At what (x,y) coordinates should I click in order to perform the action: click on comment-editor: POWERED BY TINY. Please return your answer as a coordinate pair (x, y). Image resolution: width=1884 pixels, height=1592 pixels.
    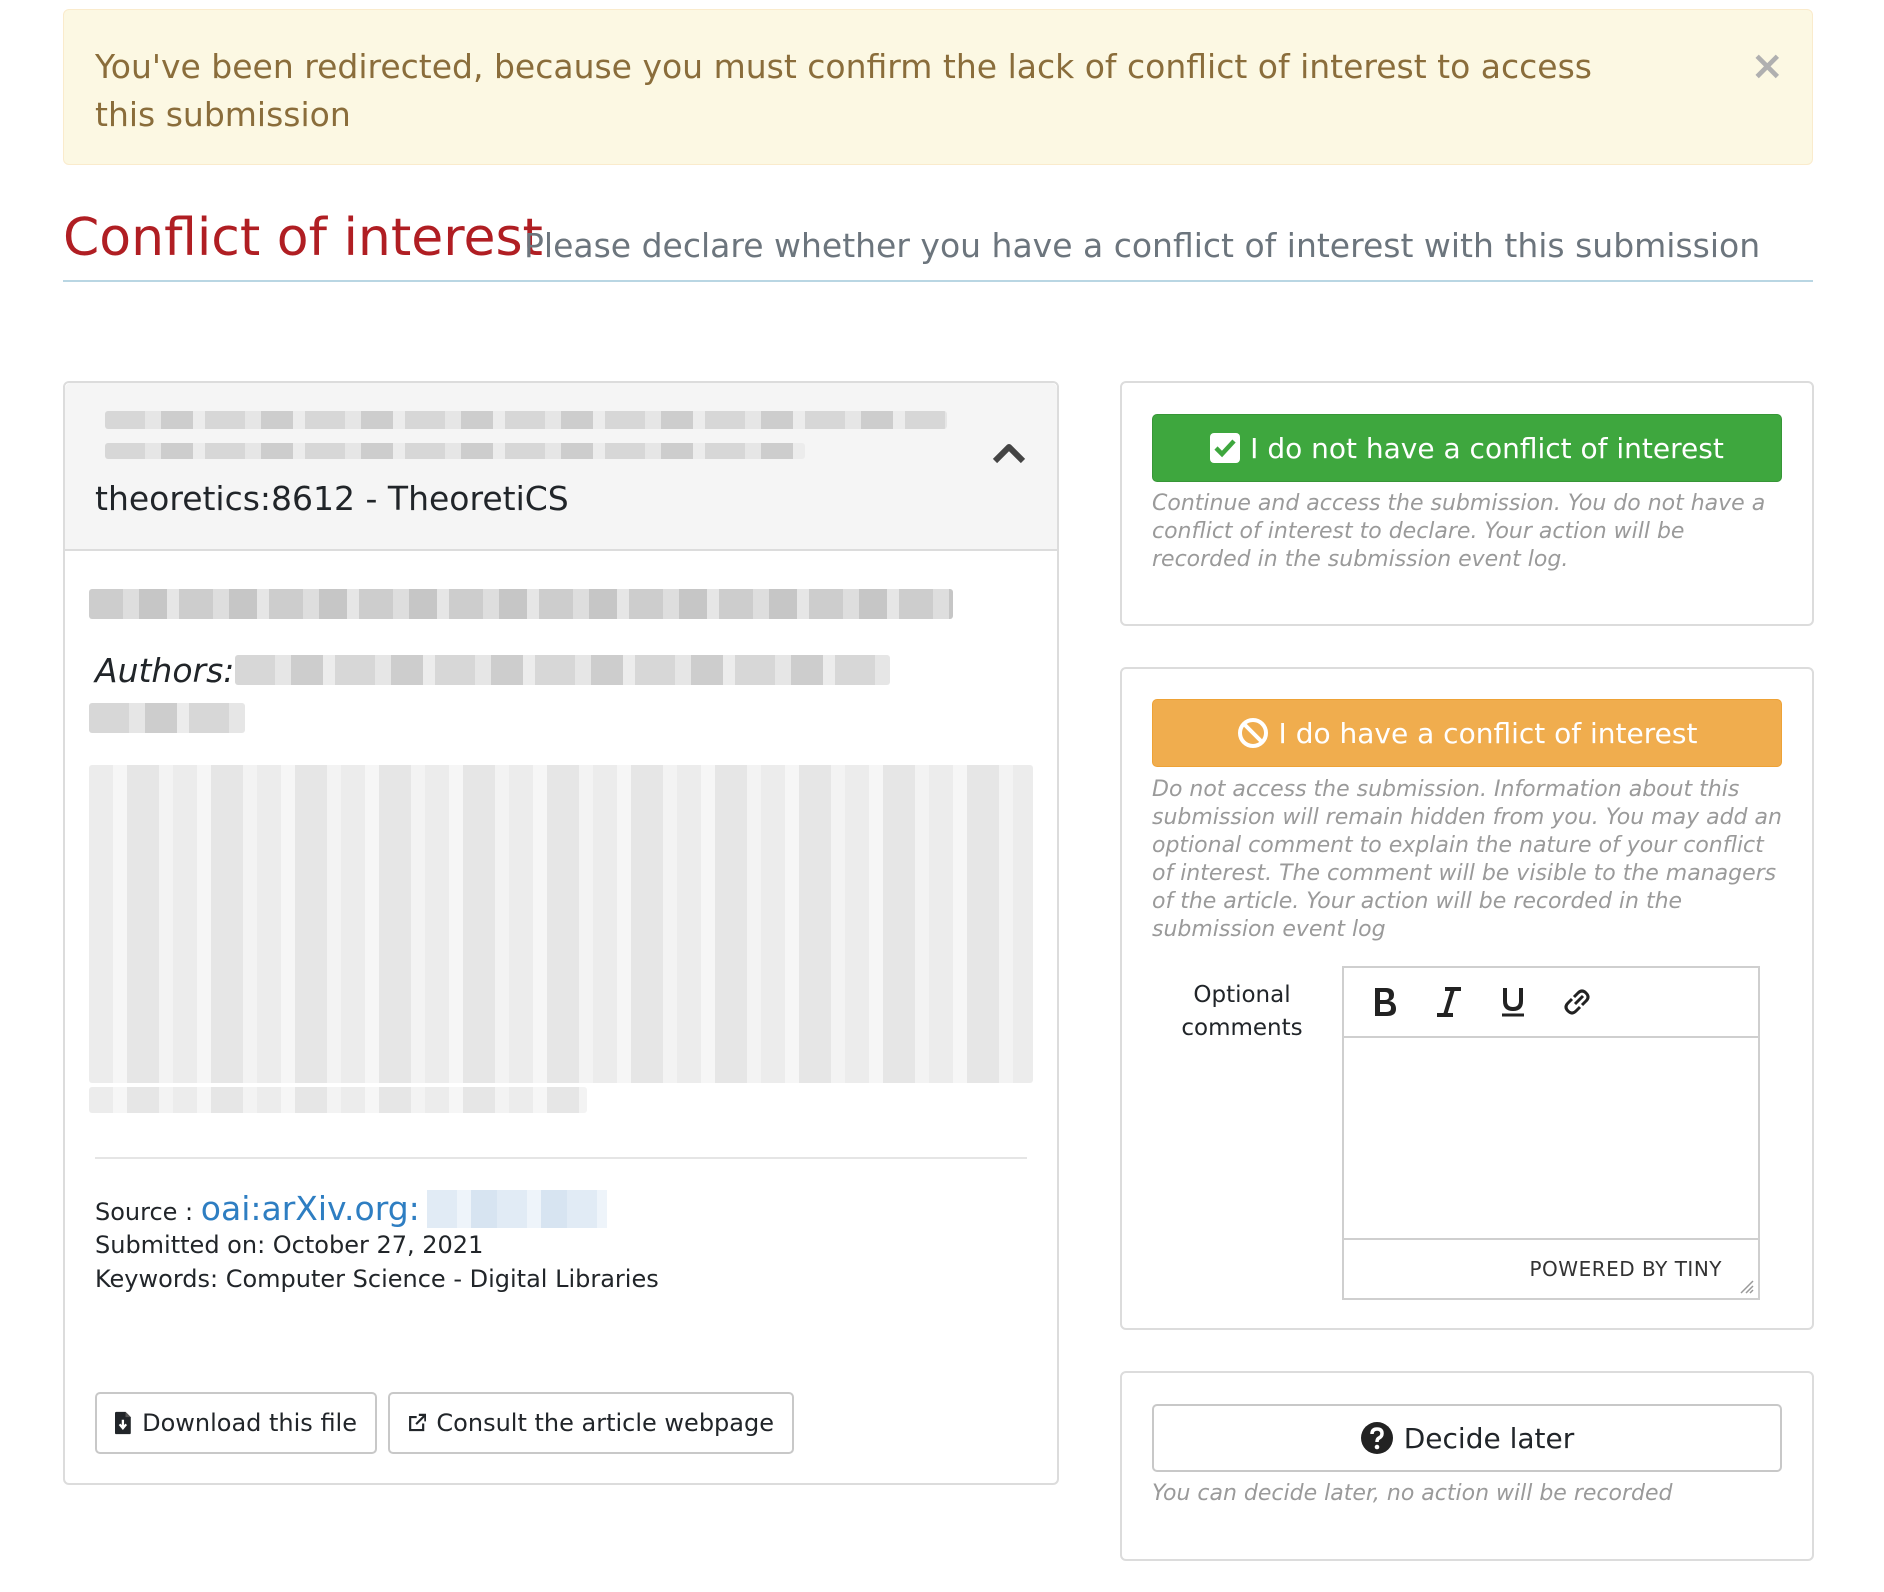
    Looking at the image, I should click on (1551, 1133).